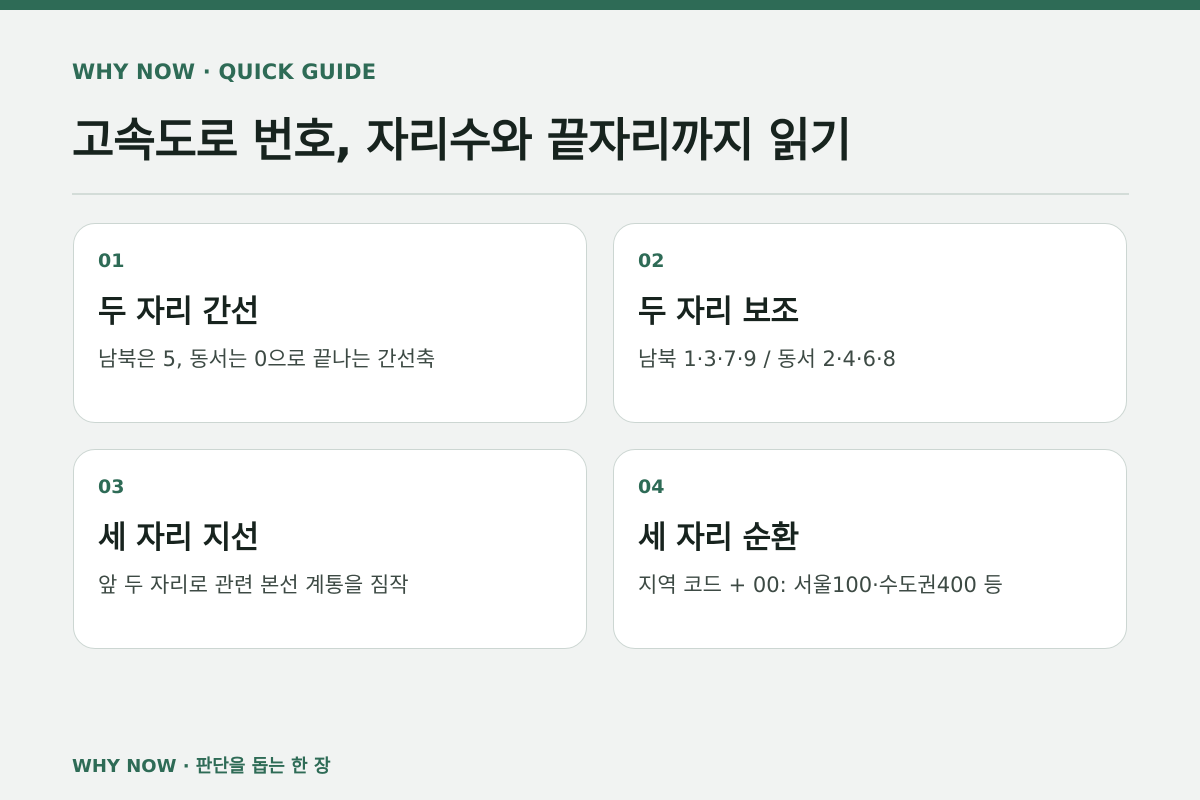 Image resolution: width=1200 pixels, height=800 pixels. Describe the element at coordinates (600, 5) in the screenshot. I see `top-accent-bar` at that location.